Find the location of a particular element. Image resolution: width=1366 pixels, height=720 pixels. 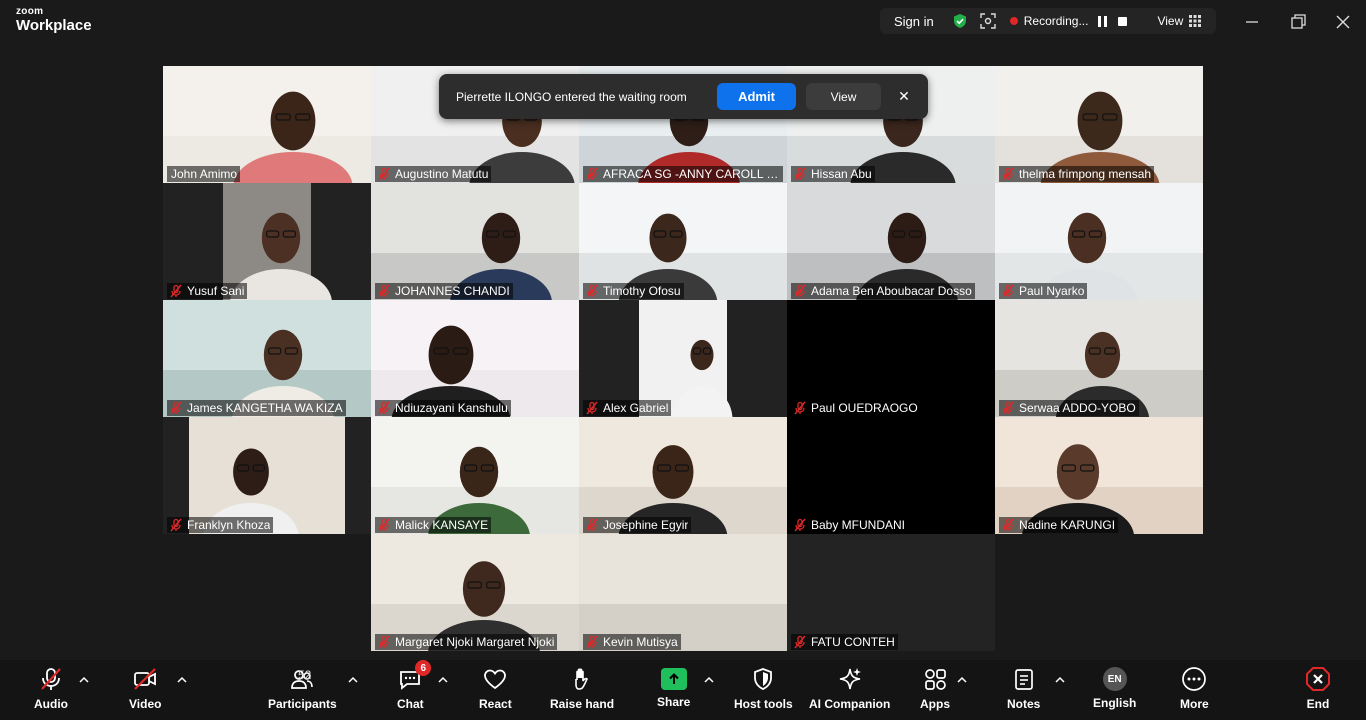

encryption-shield-icon is located at coordinates (960, 21).